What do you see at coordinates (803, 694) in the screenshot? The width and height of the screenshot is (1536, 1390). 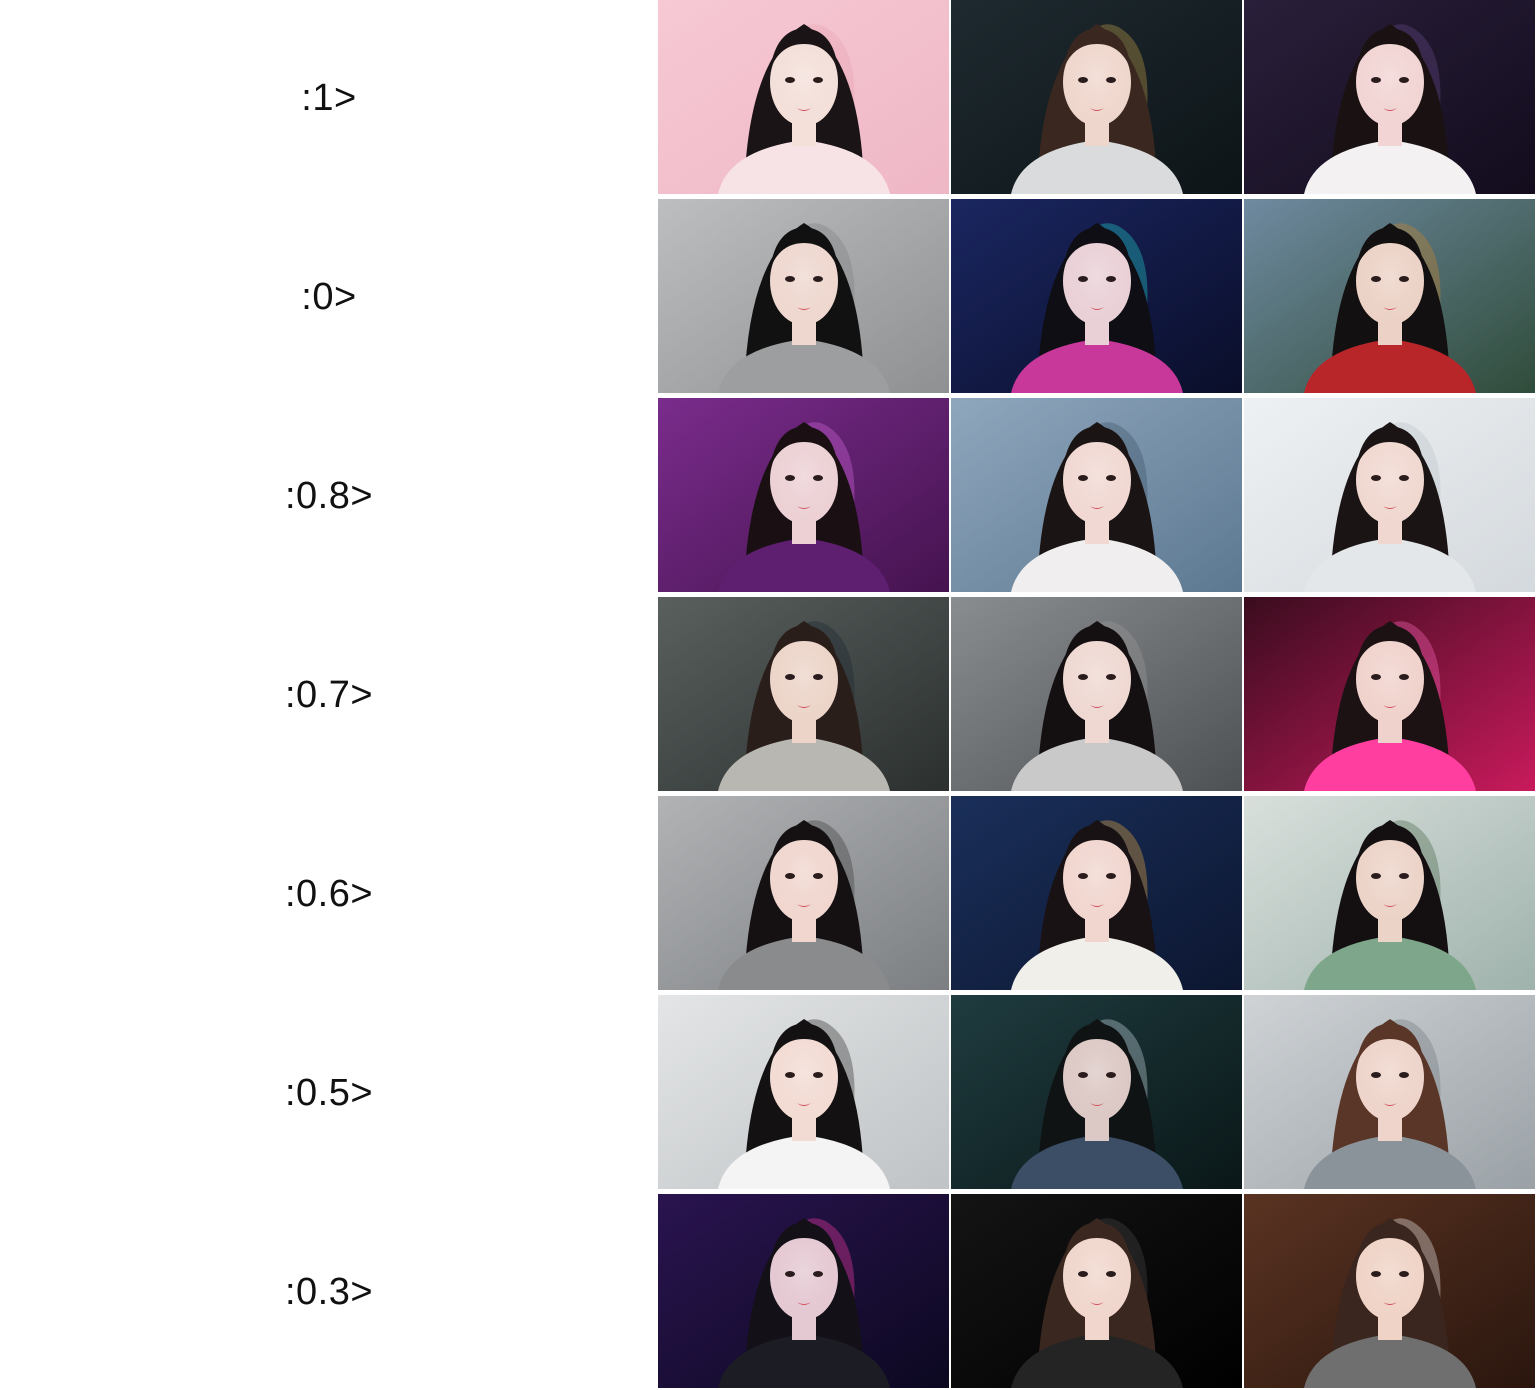 I see `generated-image-portrait-subway-grey-coat` at bounding box center [803, 694].